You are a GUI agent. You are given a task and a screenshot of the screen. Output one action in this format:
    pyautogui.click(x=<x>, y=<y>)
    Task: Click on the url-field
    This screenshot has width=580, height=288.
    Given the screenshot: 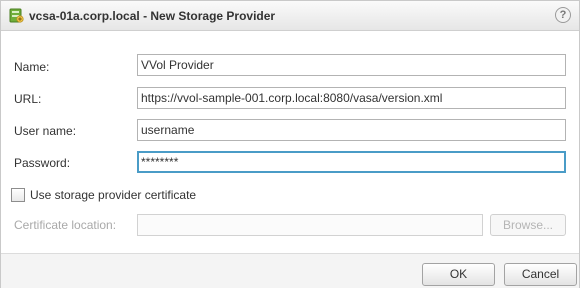 What is the action you would take?
    pyautogui.click(x=351, y=98)
    